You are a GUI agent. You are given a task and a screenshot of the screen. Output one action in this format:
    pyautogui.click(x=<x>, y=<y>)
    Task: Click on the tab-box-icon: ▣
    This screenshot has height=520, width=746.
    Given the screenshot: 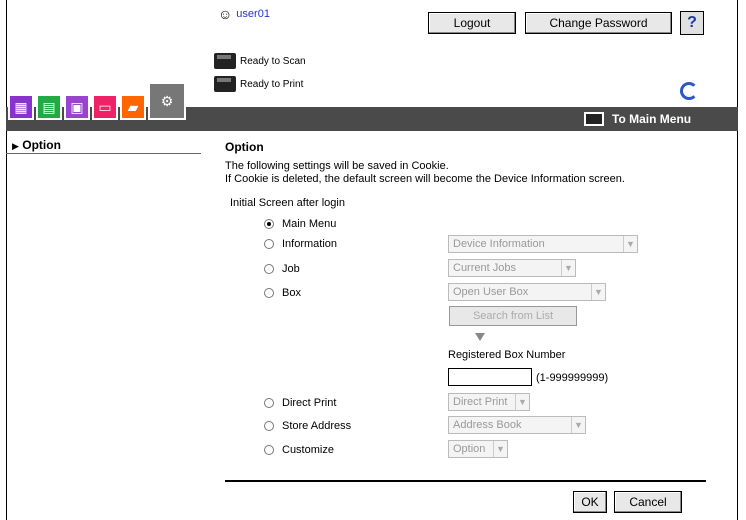 What is the action you would take?
    pyautogui.click(x=77, y=107)
    